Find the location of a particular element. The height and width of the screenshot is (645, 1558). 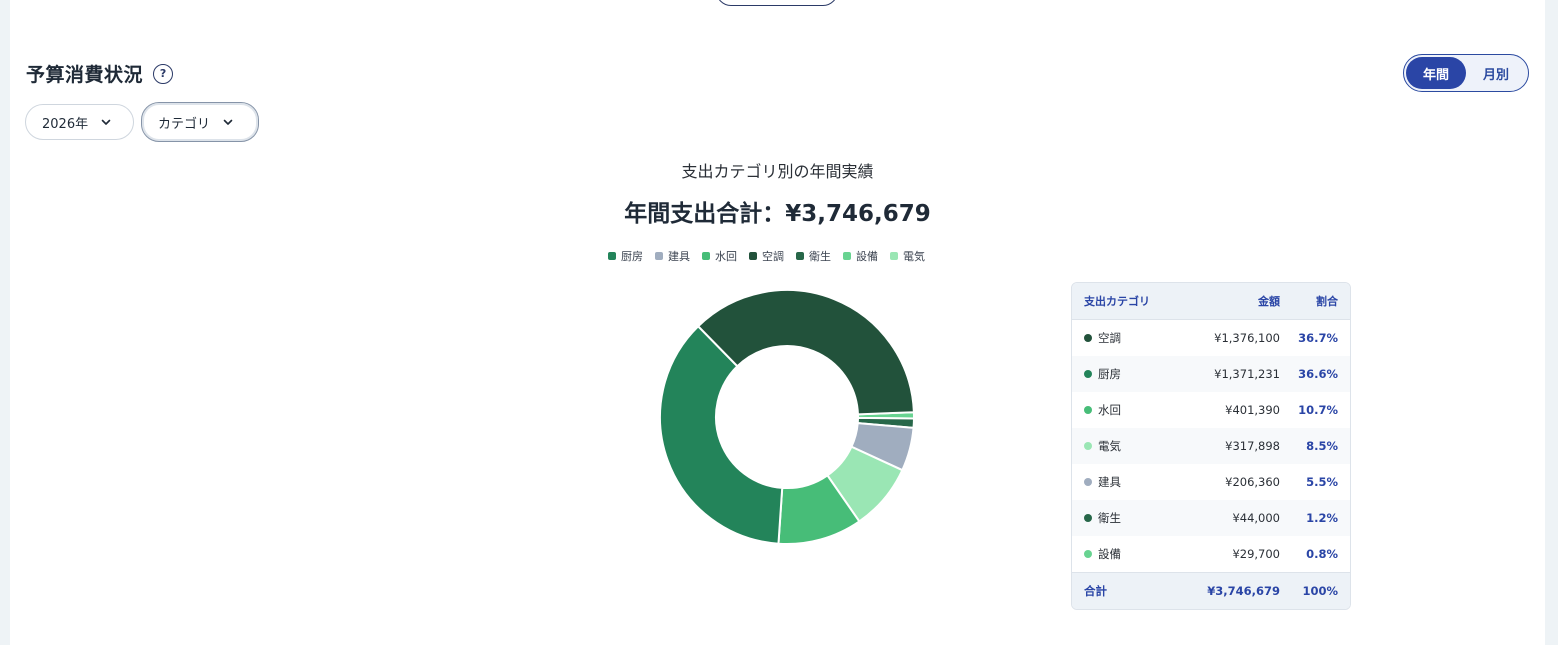

row-amount: ¥401,390 is located at coordinates (1252, 410).